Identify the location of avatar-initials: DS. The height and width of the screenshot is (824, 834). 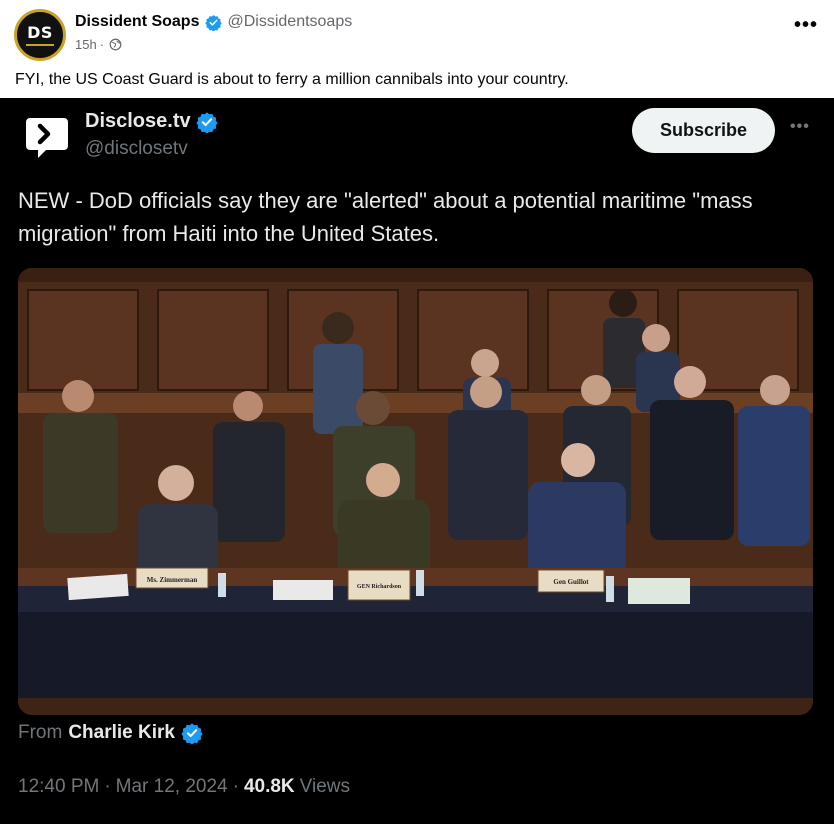
(40, 32).